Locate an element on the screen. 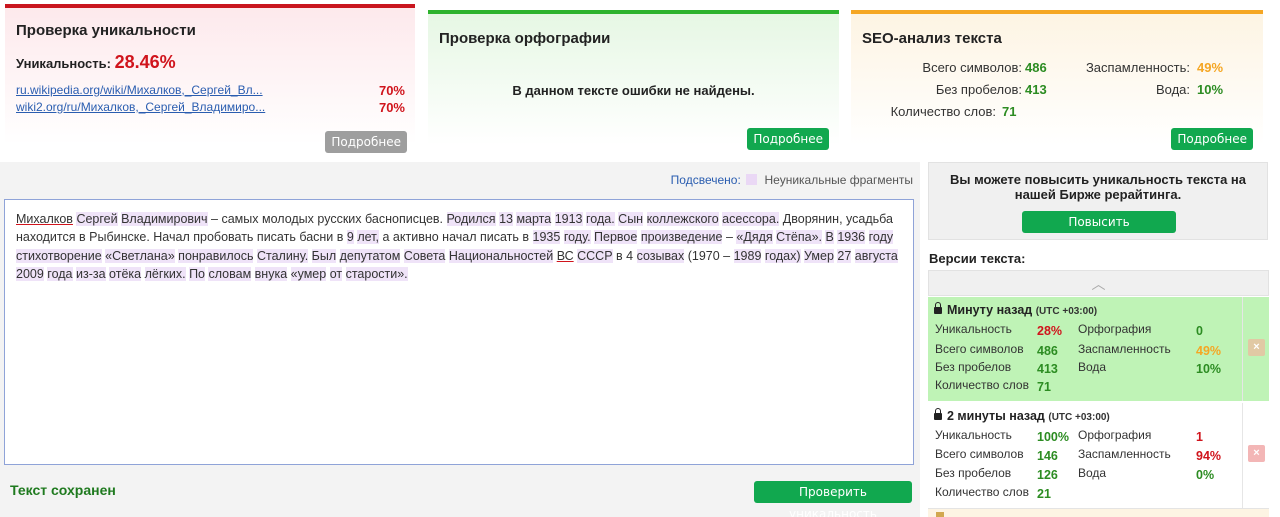 The image size is (1280, 517). version-total-value: 486 is located at coordinates (1047, 351).